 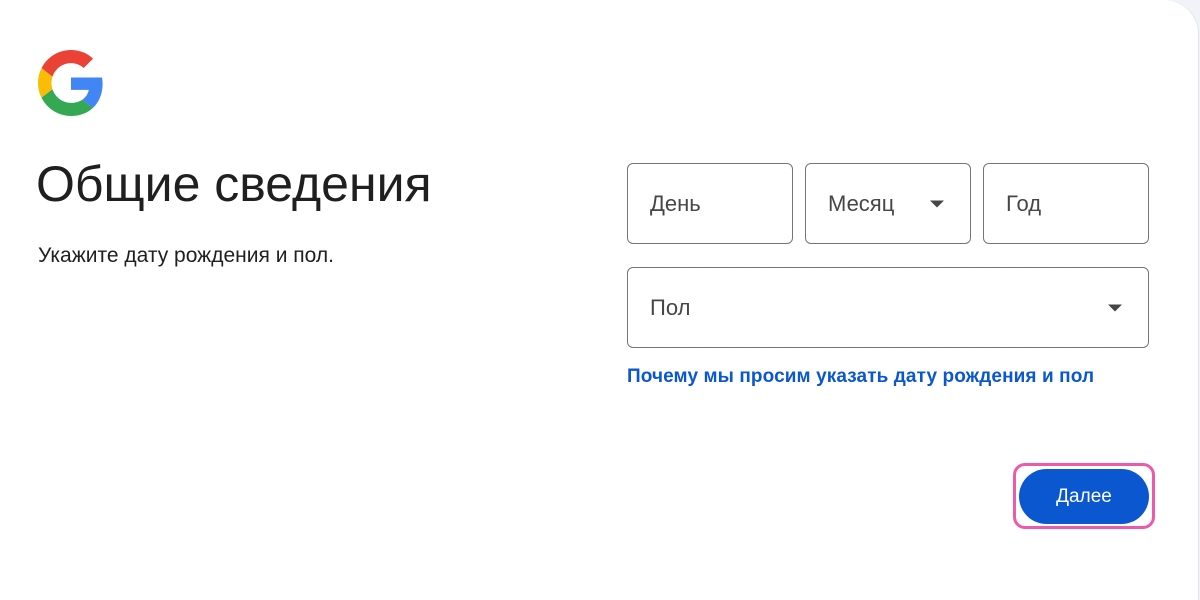 I want to click on page-title: Общие сведения, so click(x=234, y=184).